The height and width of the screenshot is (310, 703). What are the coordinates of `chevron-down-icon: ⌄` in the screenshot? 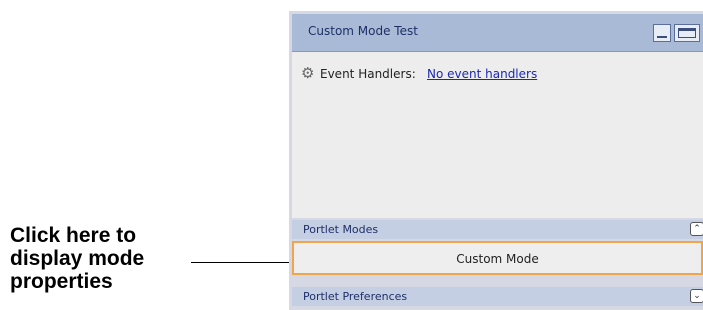 It's located at (696, 296).